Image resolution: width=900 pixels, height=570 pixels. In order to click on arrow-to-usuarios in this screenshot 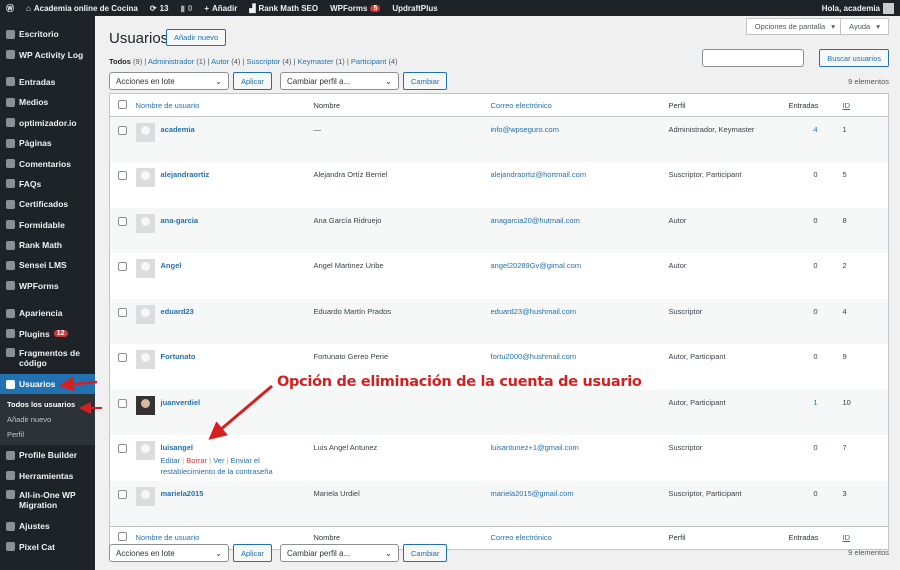, I will do `click(78, 384)`.